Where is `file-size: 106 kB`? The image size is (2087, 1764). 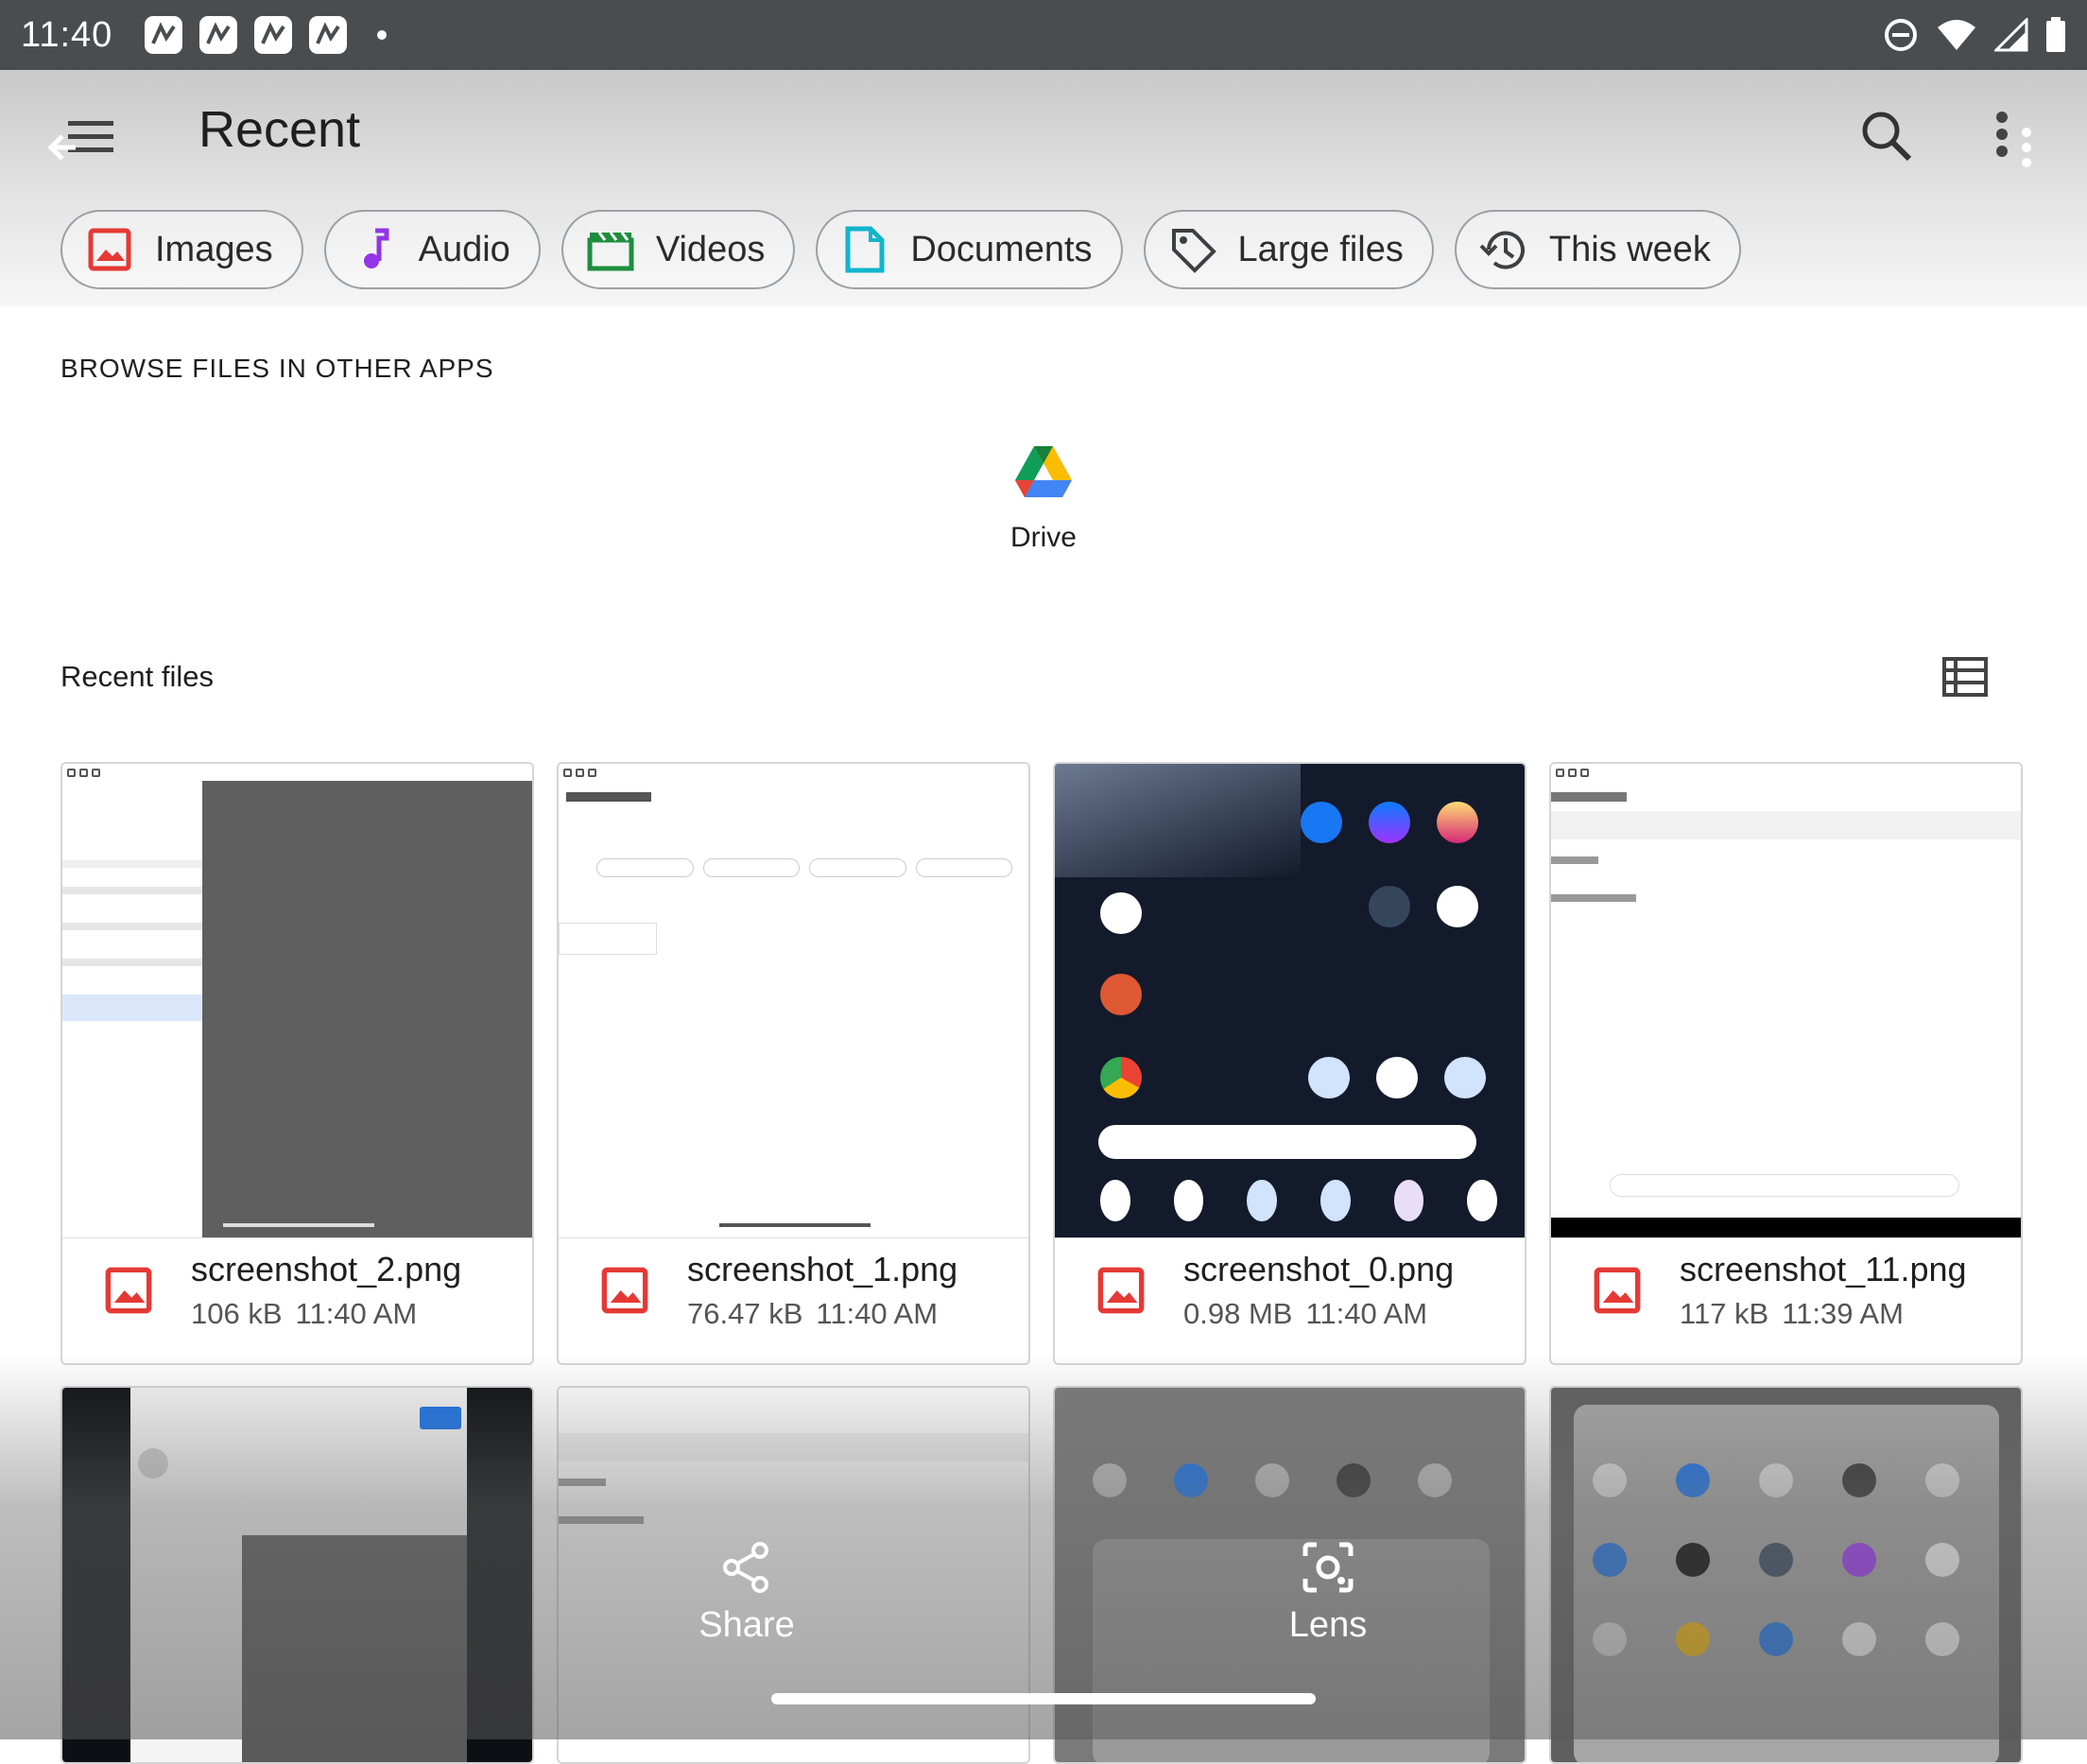 file-size: 106 kB is located at coordinates (237, 1313).